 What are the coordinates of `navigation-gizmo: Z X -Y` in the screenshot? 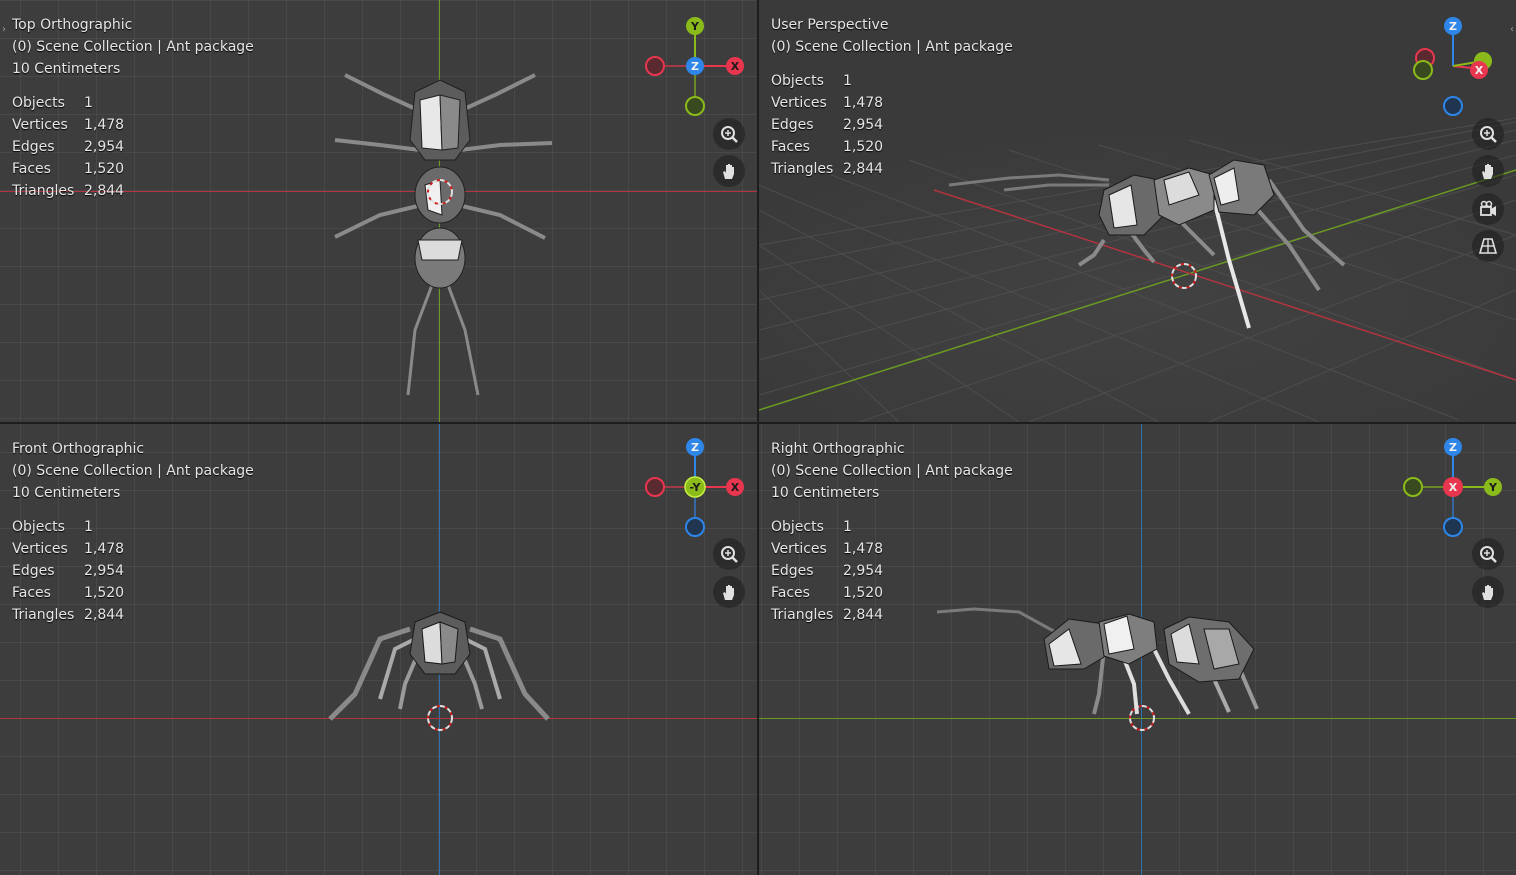 It's located at (695, 487).